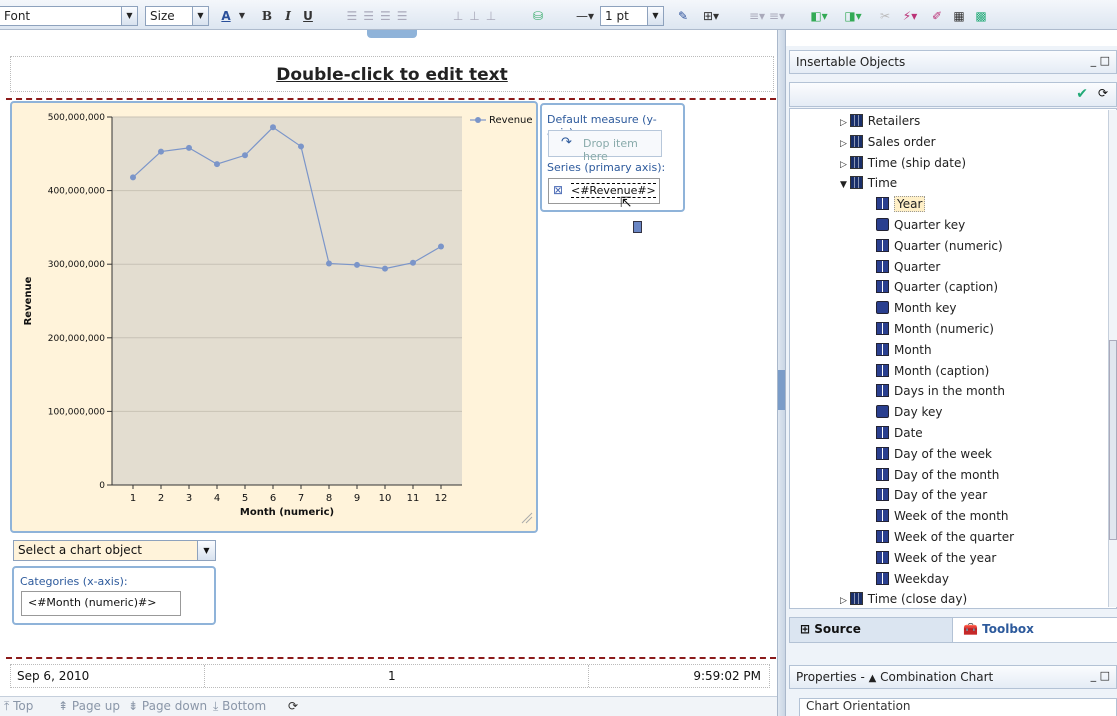 This screenshot has height=716, width=1117. I want to click on tree-item: ▷ Time (close day), so click(903, 598).